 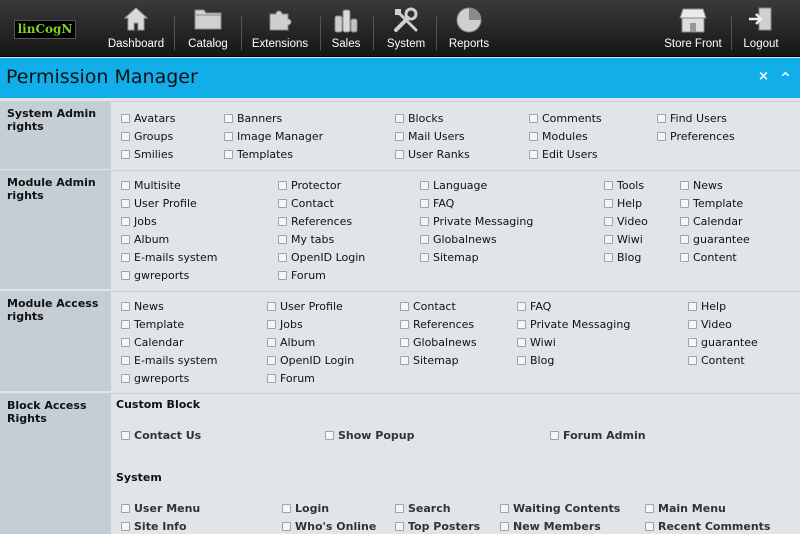 I want to click on block-checkbox-who-s-online: Who's Online, so click(x=329, y=526).